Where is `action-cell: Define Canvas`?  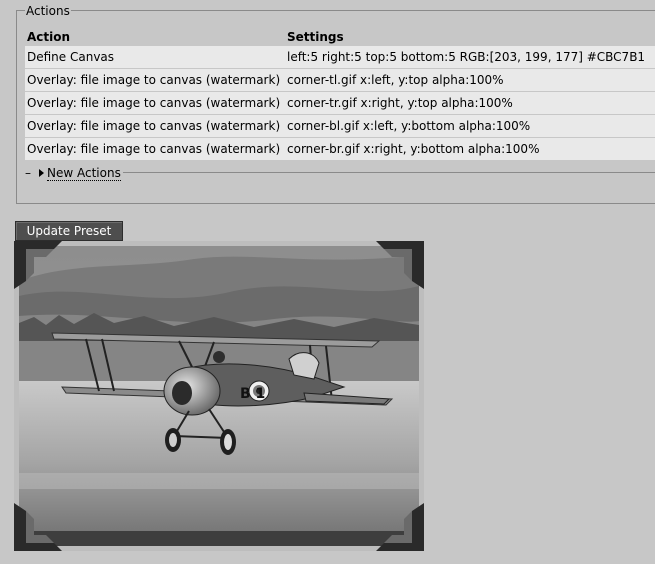
action-cell: Define Canvas is located at coordinates (71, 57).